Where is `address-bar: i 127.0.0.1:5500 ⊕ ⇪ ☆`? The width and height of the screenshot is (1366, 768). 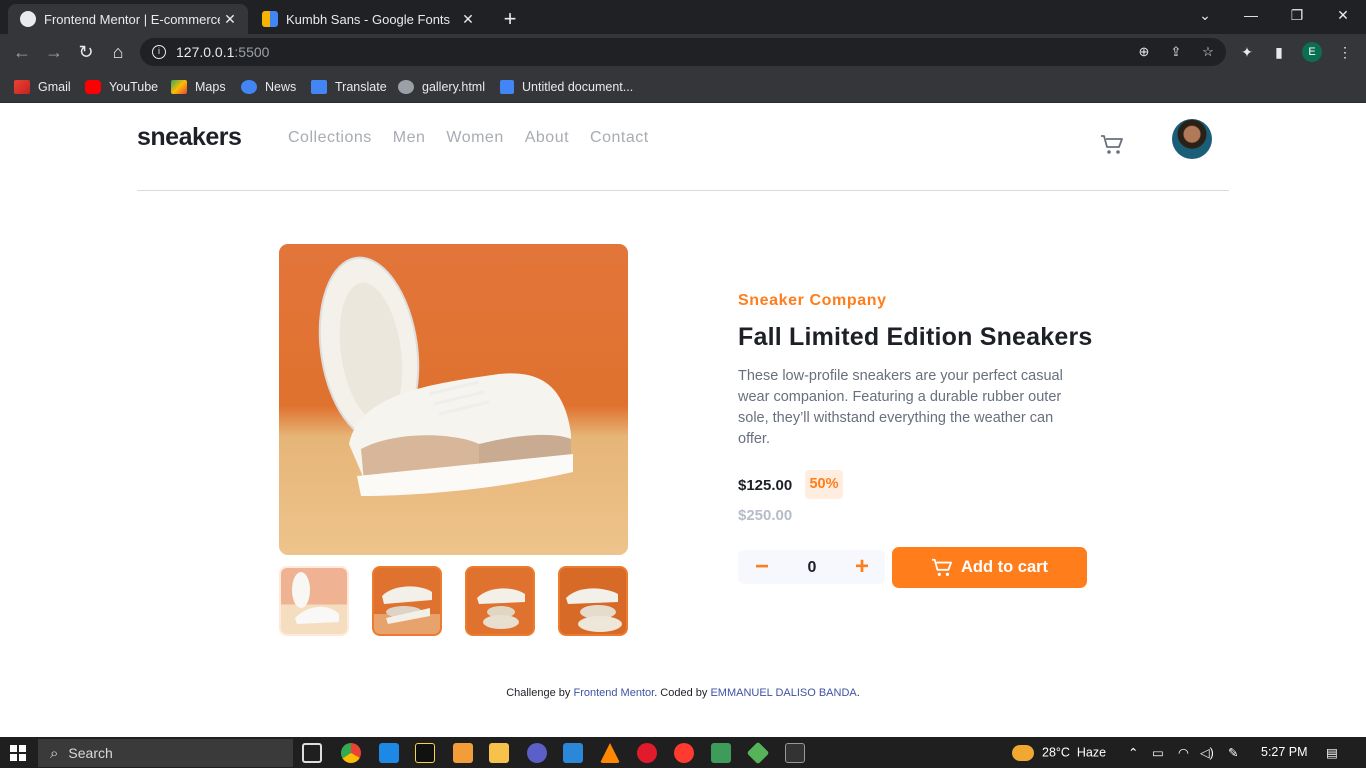 address-bar: i 127.0.0.1:5500 ⊕ ⇪ ☆ is located at coordinates (683, 52).